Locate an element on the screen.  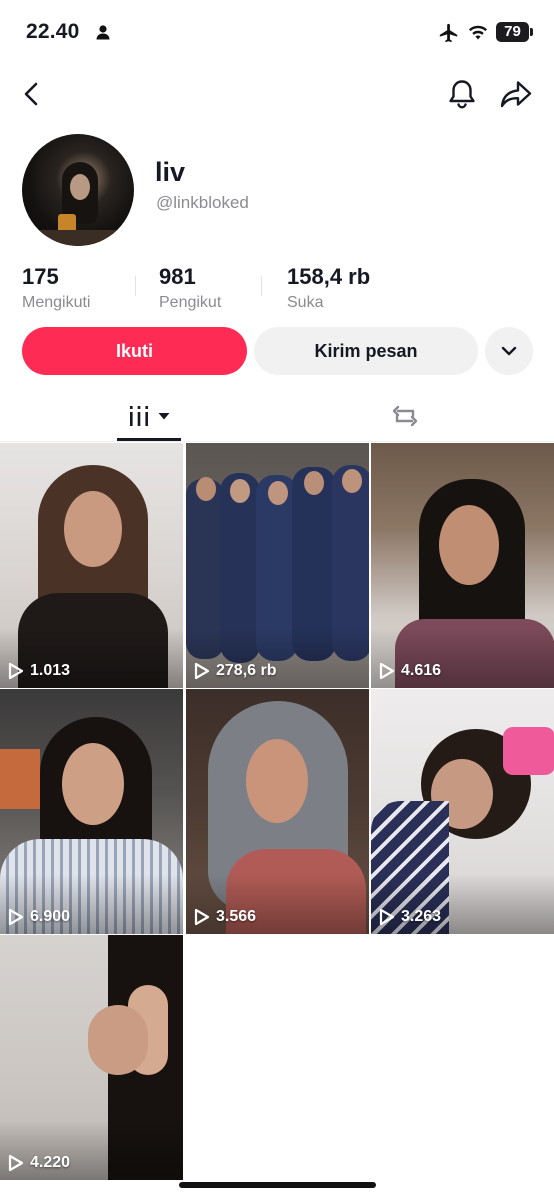
follow-button: Ikuti is located at coordinates (134, 351).